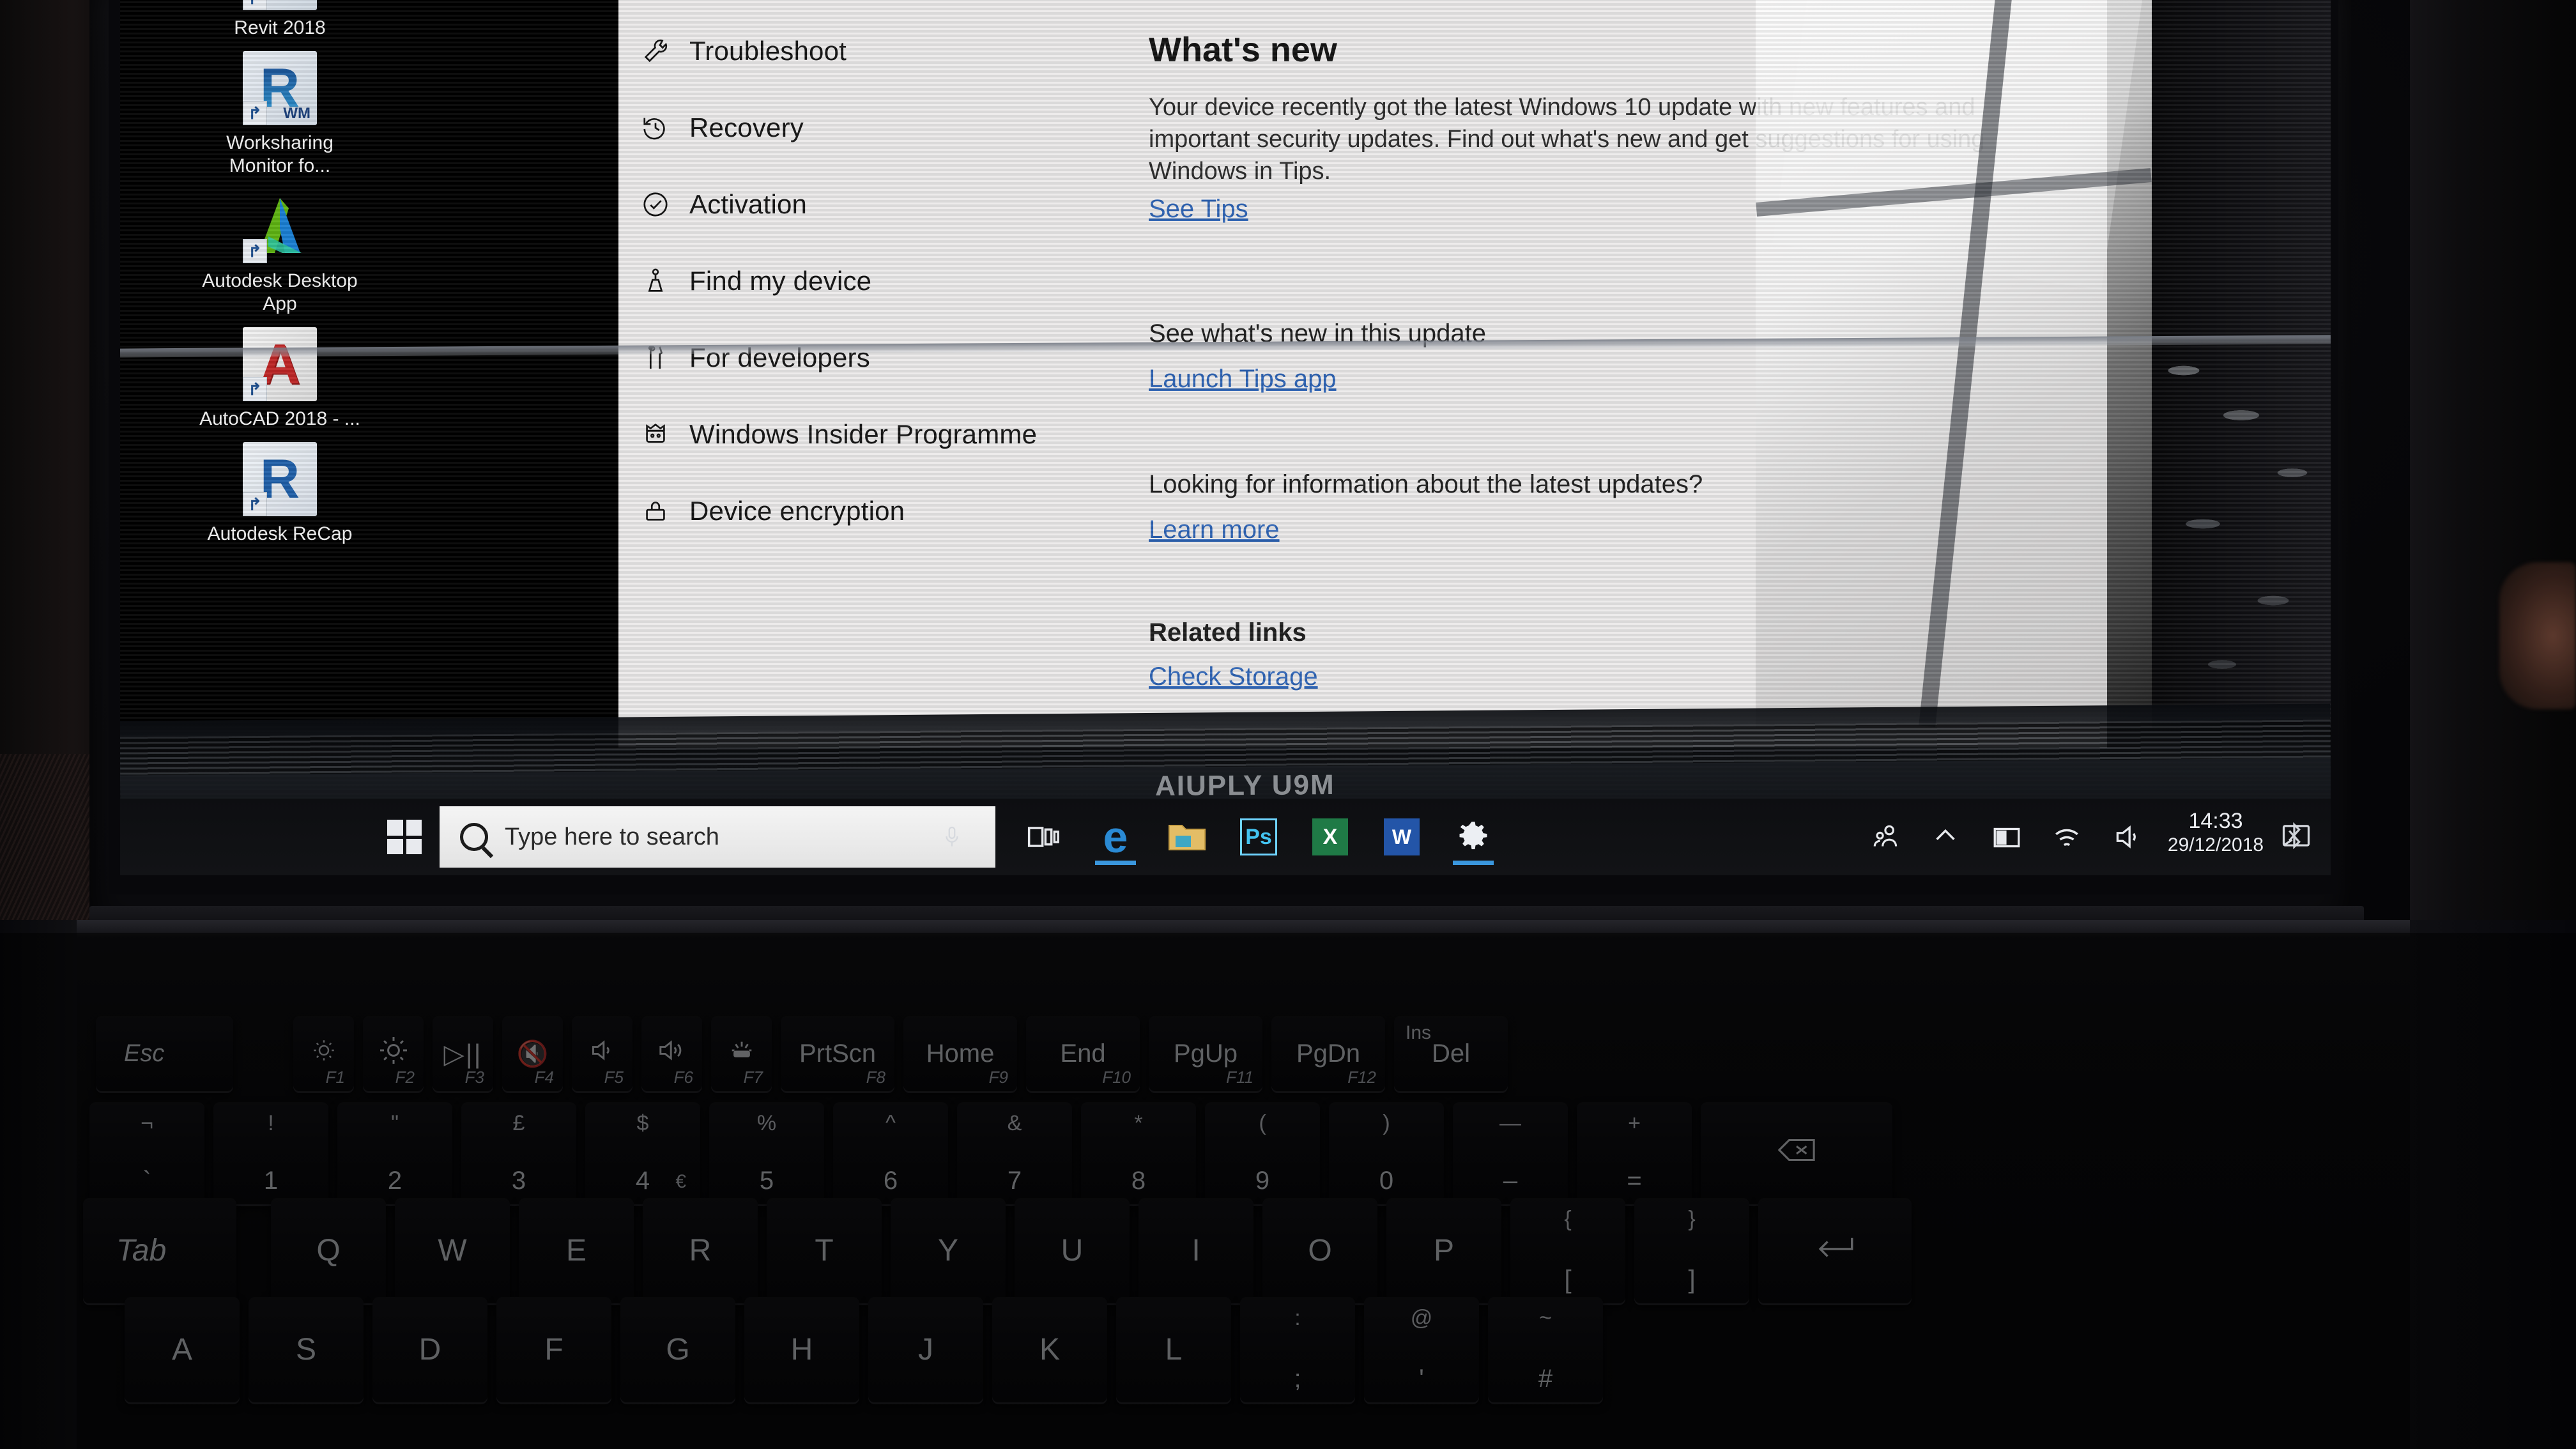  What do you see at coordinates (1421, 1349) in the screenshot?
I see `key--: @ '` at bounding box center [1421, 1349].